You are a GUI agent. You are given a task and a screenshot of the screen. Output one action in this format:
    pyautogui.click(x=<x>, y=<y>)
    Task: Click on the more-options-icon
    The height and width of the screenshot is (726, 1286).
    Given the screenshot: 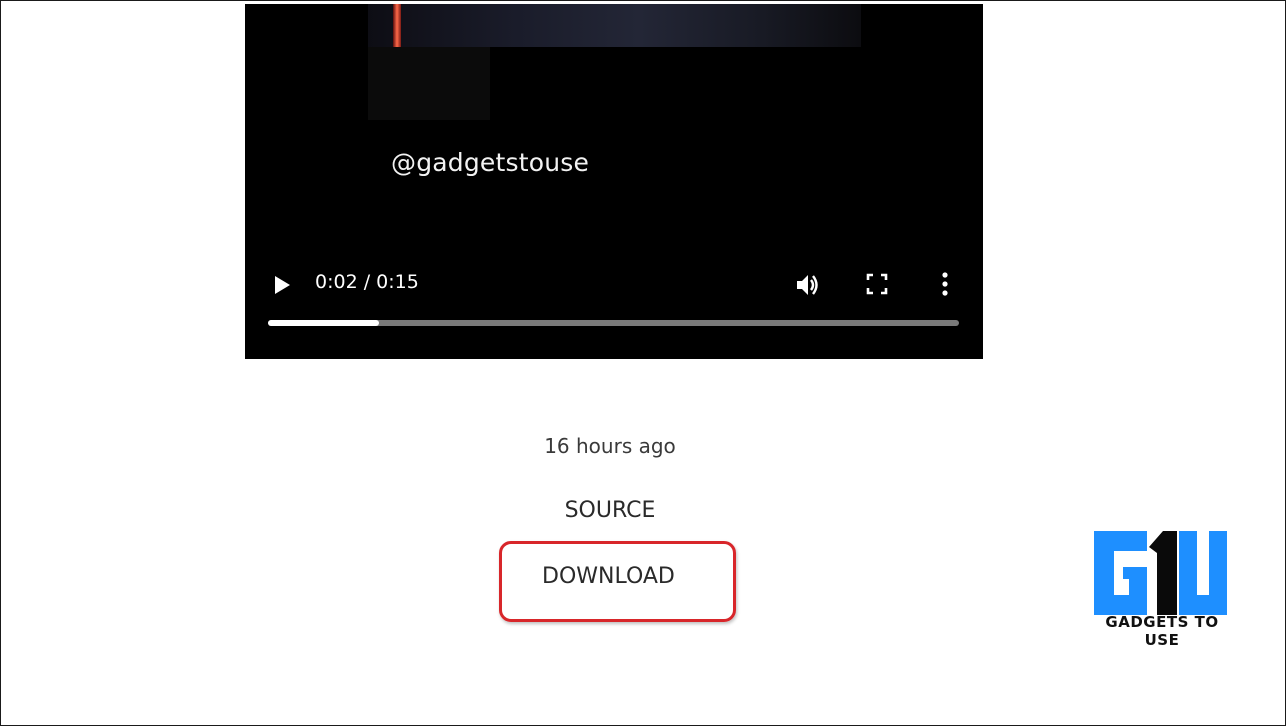 What is the action you would take?
    pyautogui.click(x=945, y=284)
    